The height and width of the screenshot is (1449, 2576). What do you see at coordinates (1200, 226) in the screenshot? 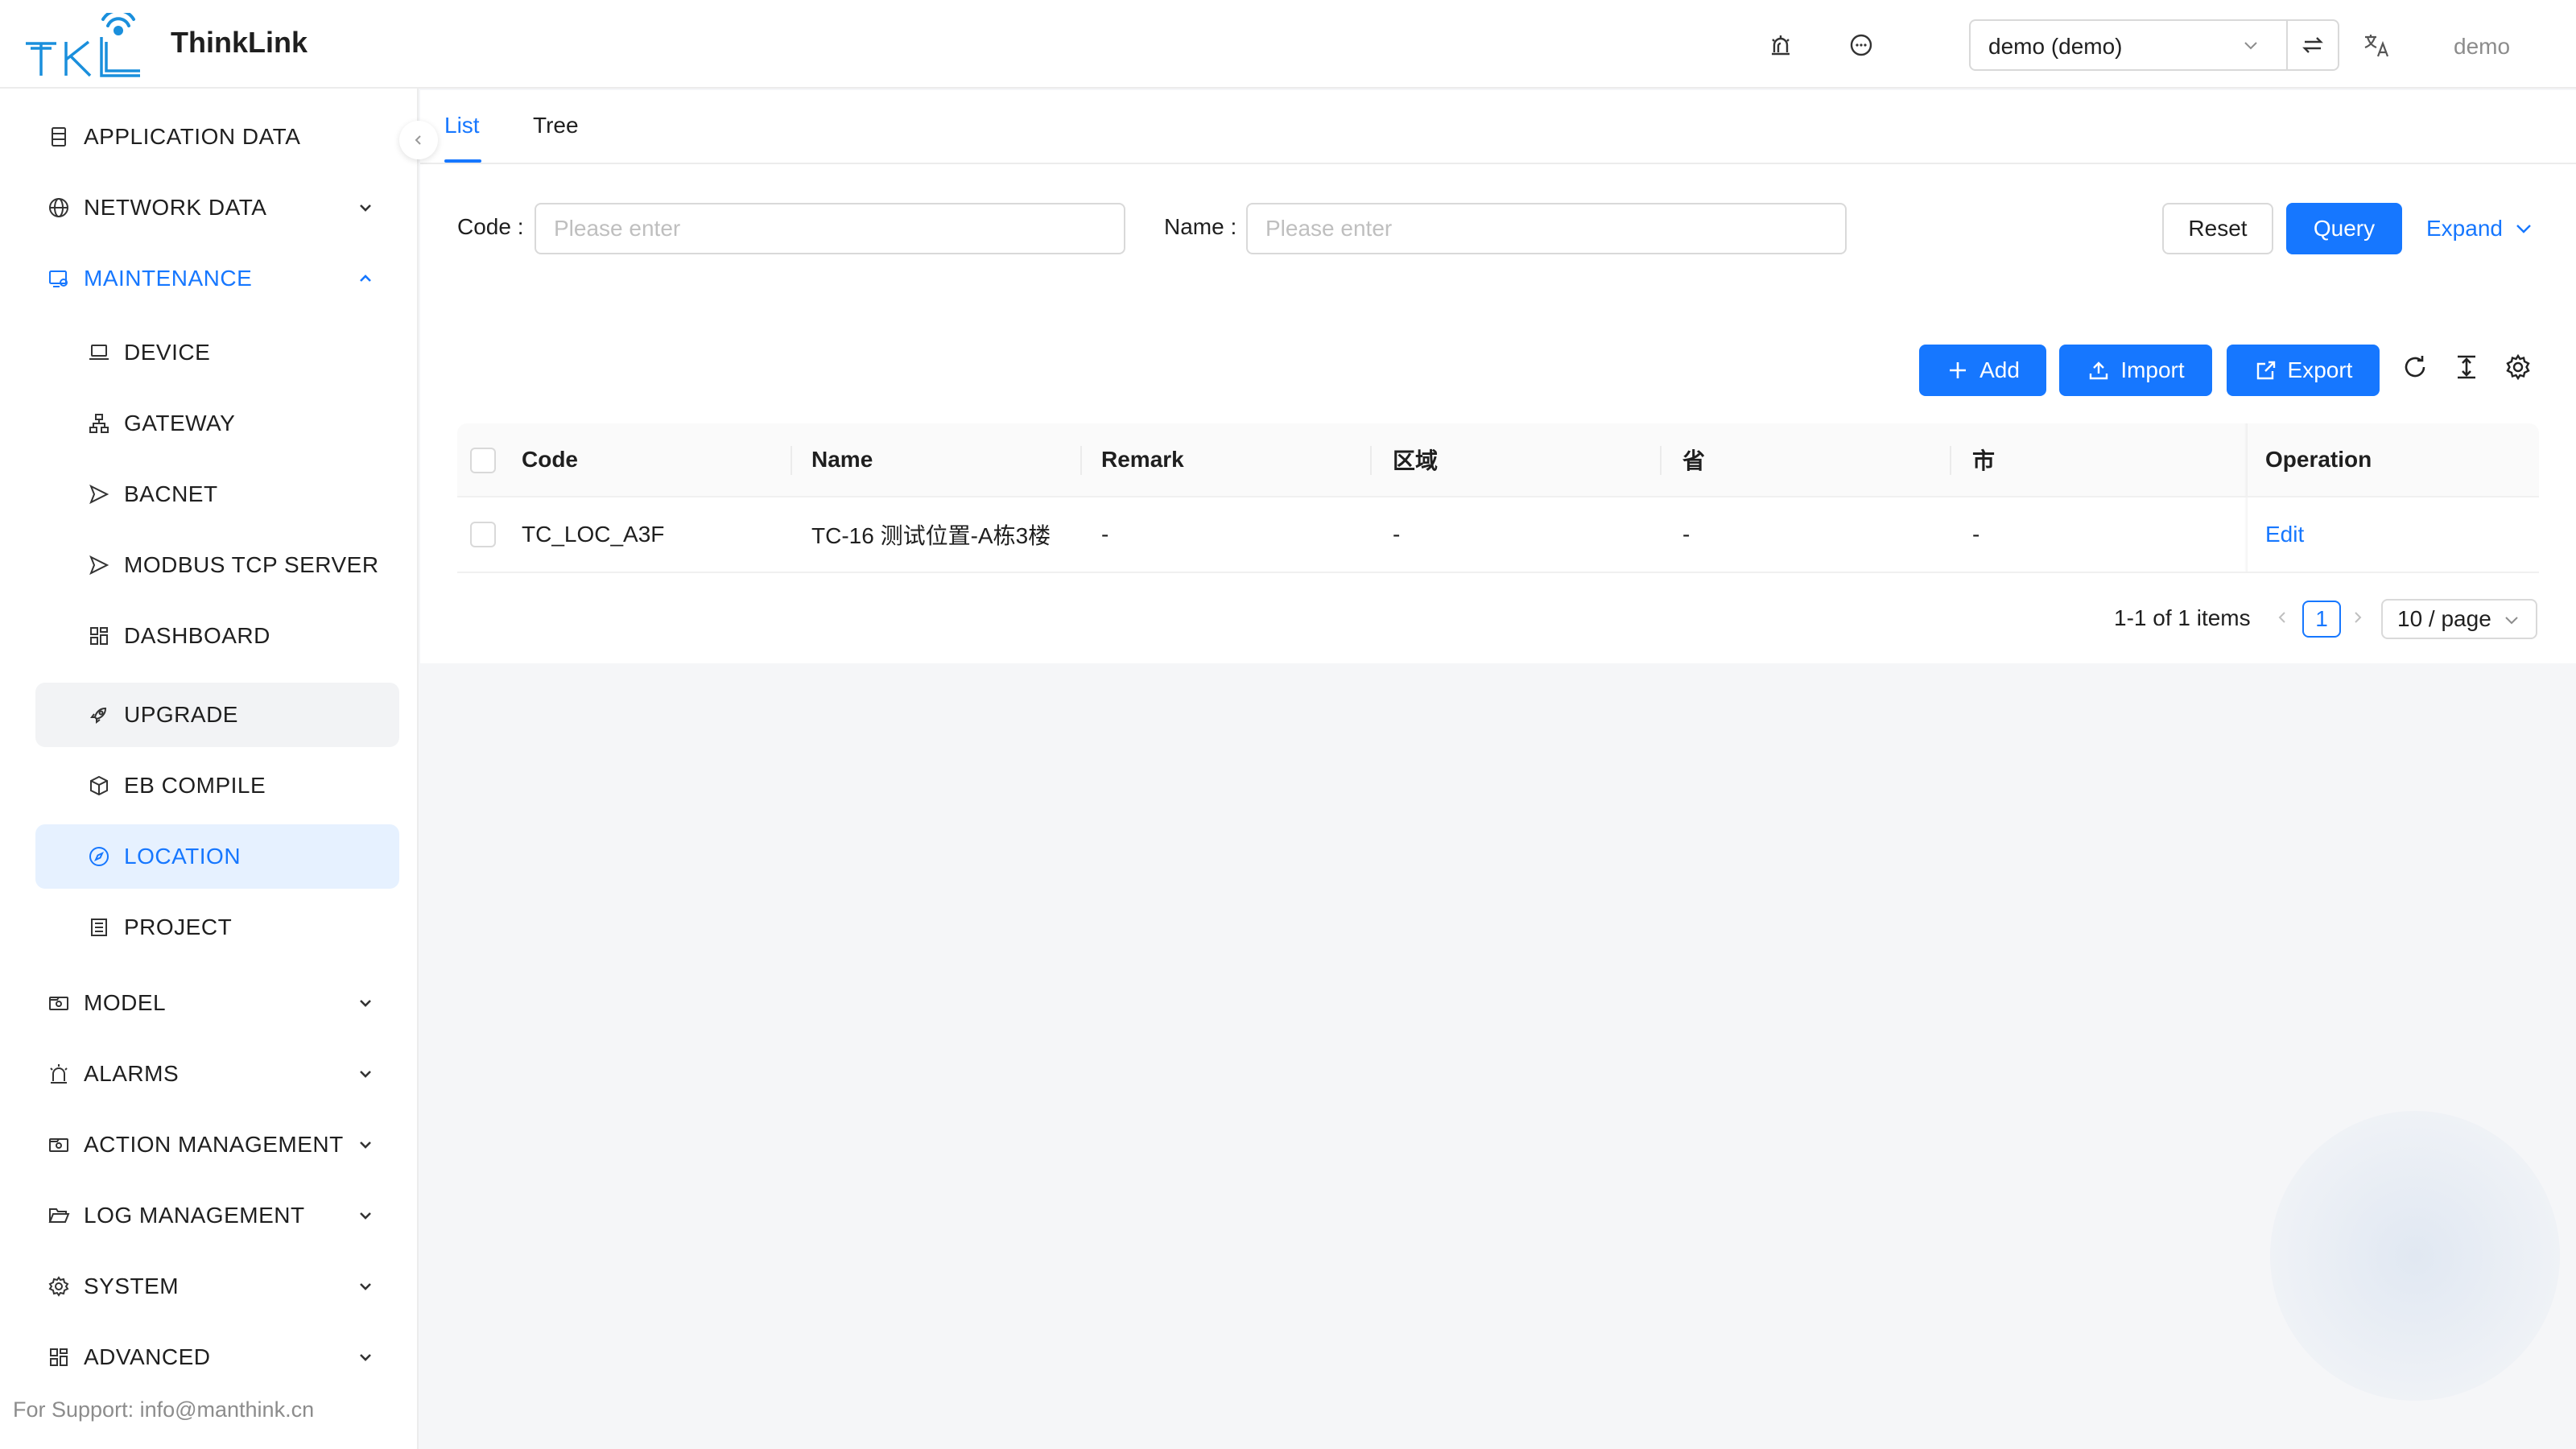
I see `name-filter-label: Name :` at bounding box center [1200, 226].